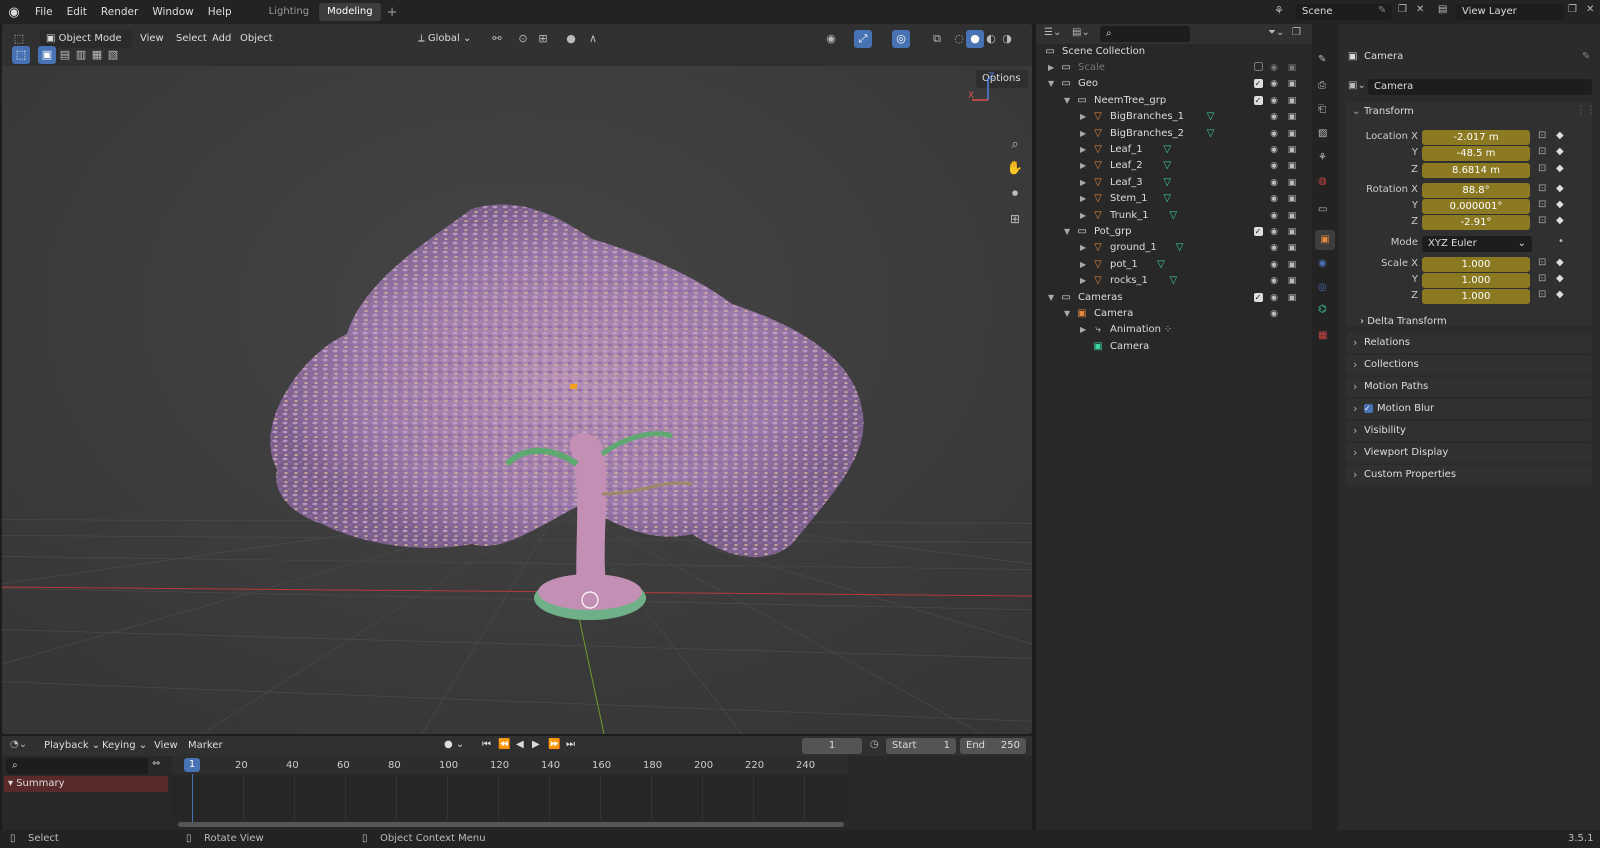 This screenshot has width=1600, height=848. Describe the element at coordinates (984, 92) in the screenshot. I see `navigation-gizmo` at that location.